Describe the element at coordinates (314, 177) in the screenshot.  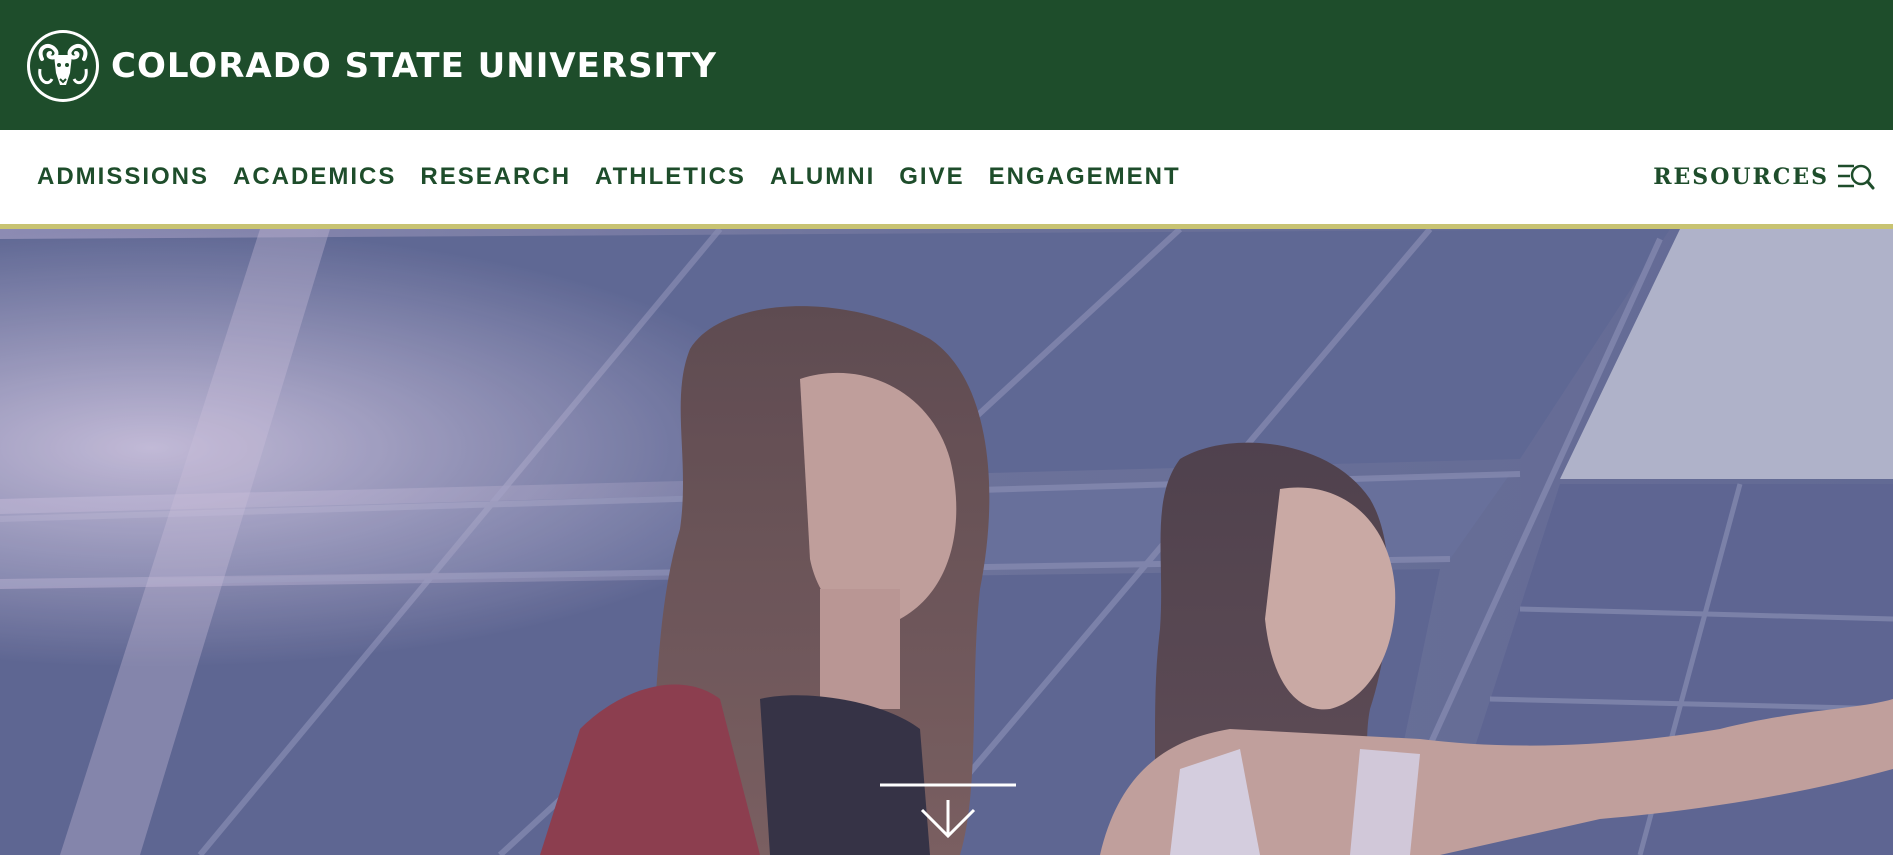
I see `nav-item-academics: ACADEMICS` at that location.